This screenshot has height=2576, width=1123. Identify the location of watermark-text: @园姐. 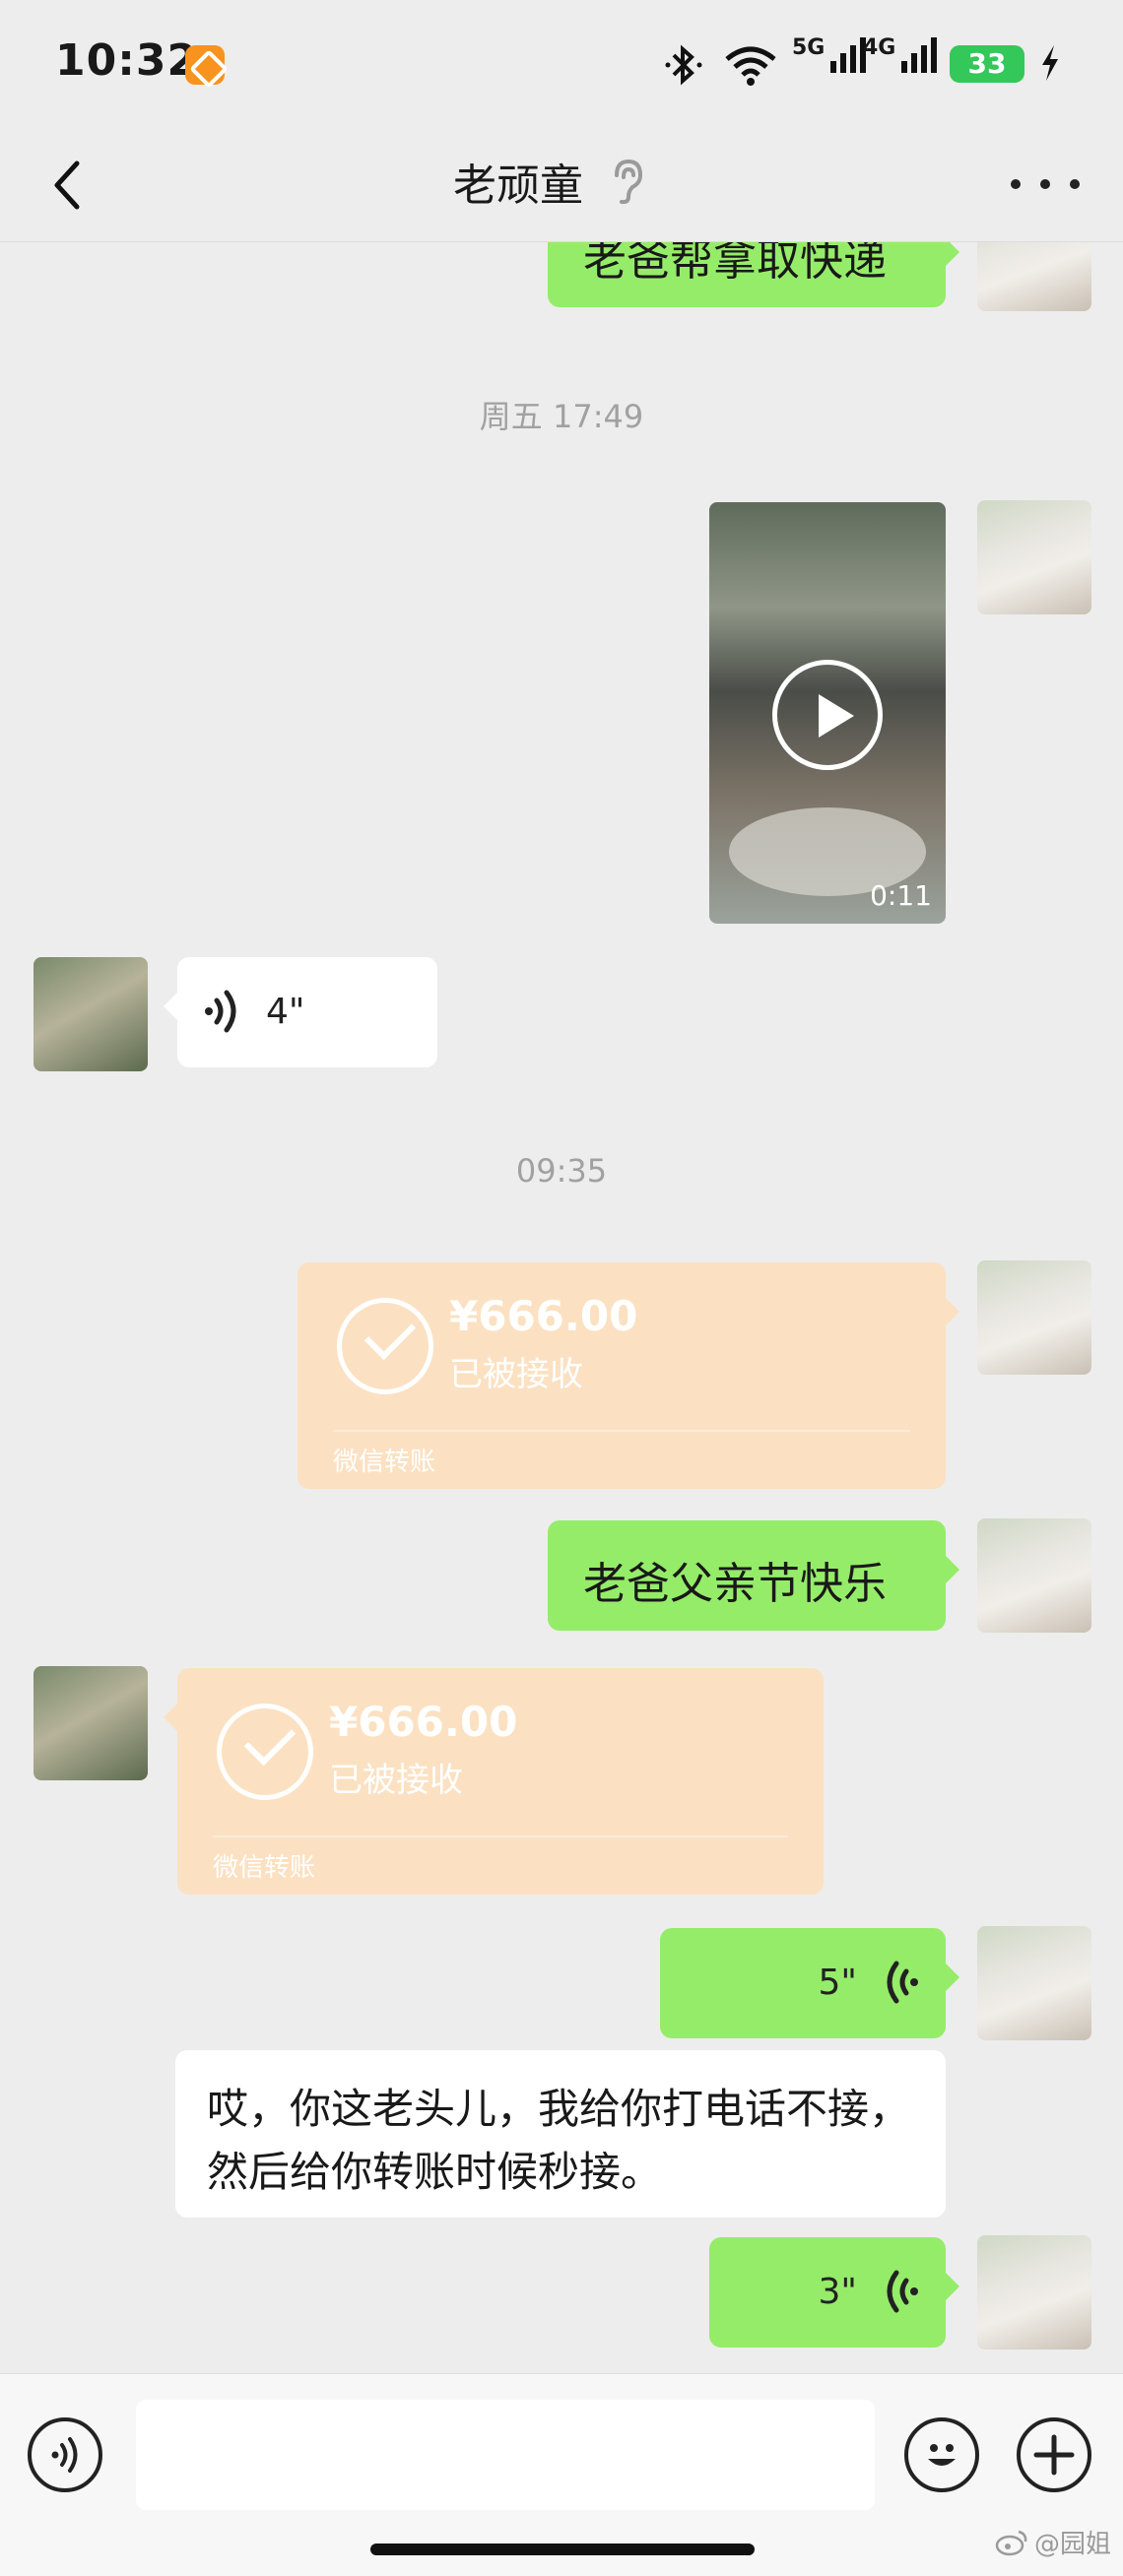
(1072, 2544).